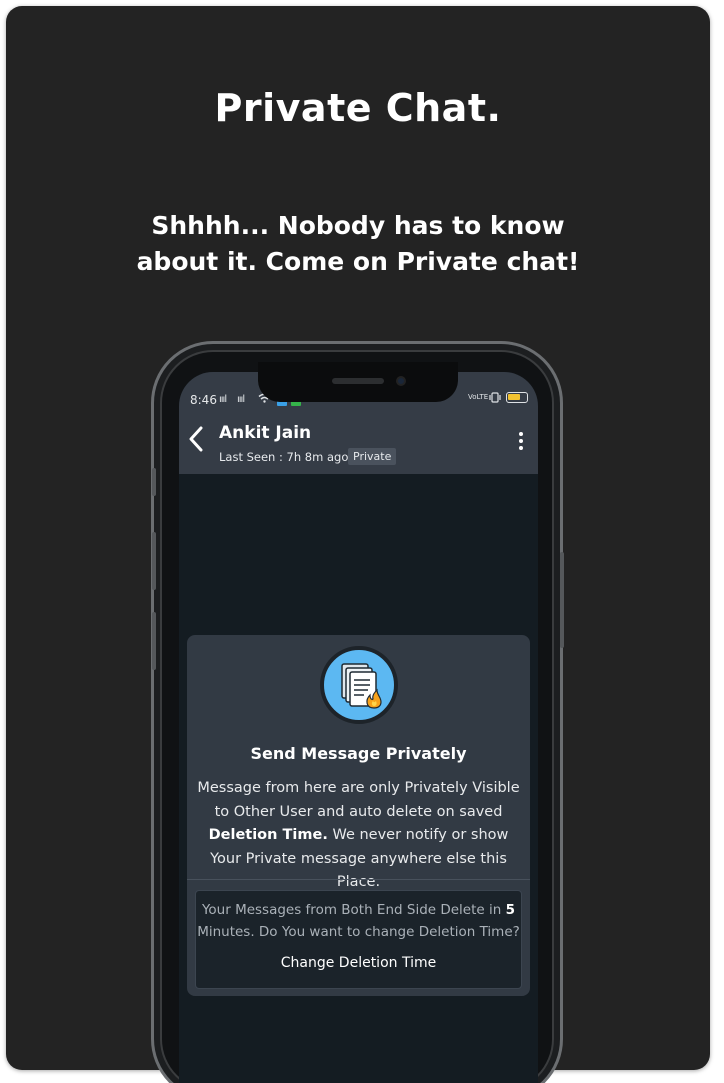  Describe the element at coordinates (358, 261) in the screenshot. I see `promo-subline-line-2: about it. Come on Private chat!` at that location.